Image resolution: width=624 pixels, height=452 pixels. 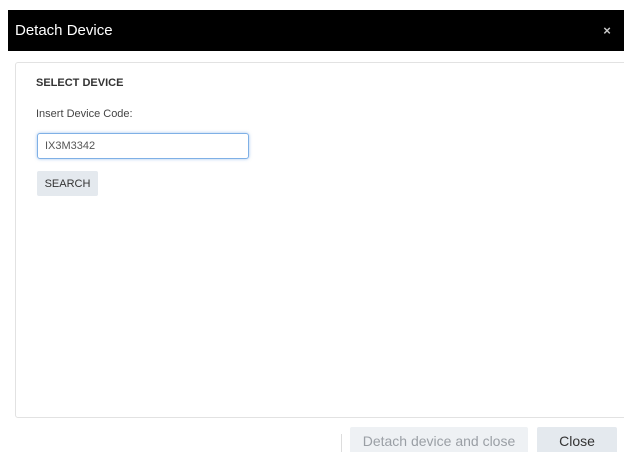 I want to click on section-title: SELECT DEVICE, so click(x=80, y=83).